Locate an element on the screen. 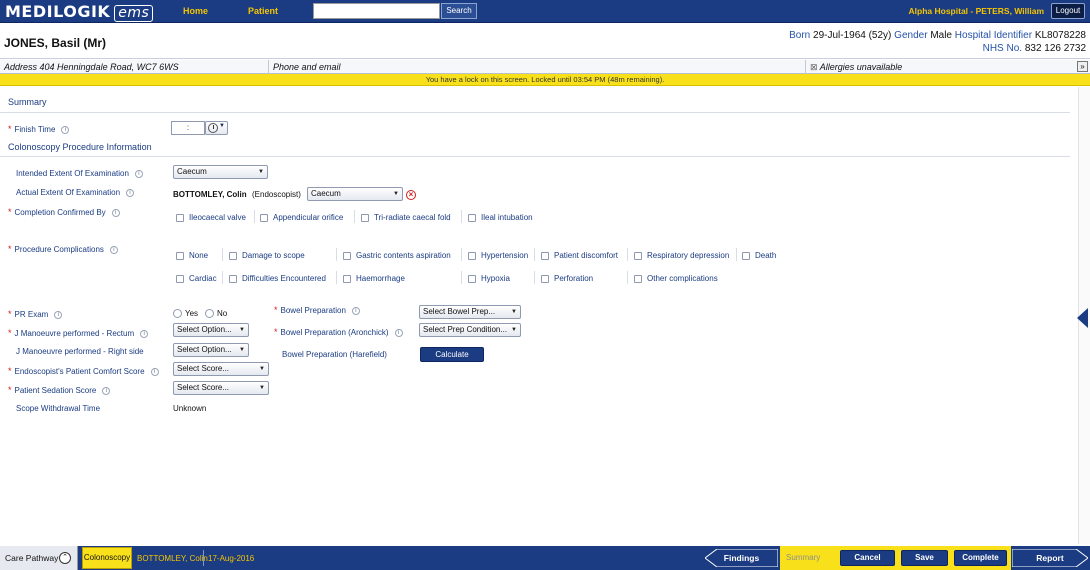 Image resolution: width=1090 pixels, height=570 pixels. aronchick-label: * Bowel Preparation (Aronchick) i is located at coordinates (338, 332).